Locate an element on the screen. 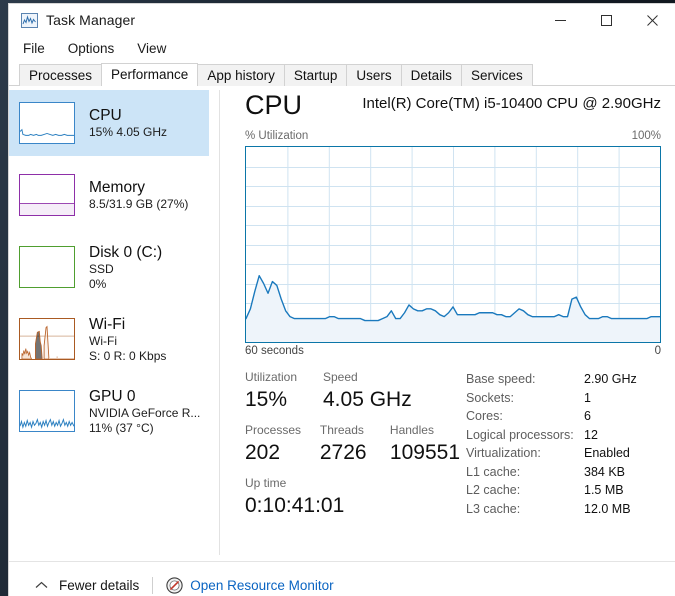  sidebar-memory-title: Memory is located at coordinates (117, 187).